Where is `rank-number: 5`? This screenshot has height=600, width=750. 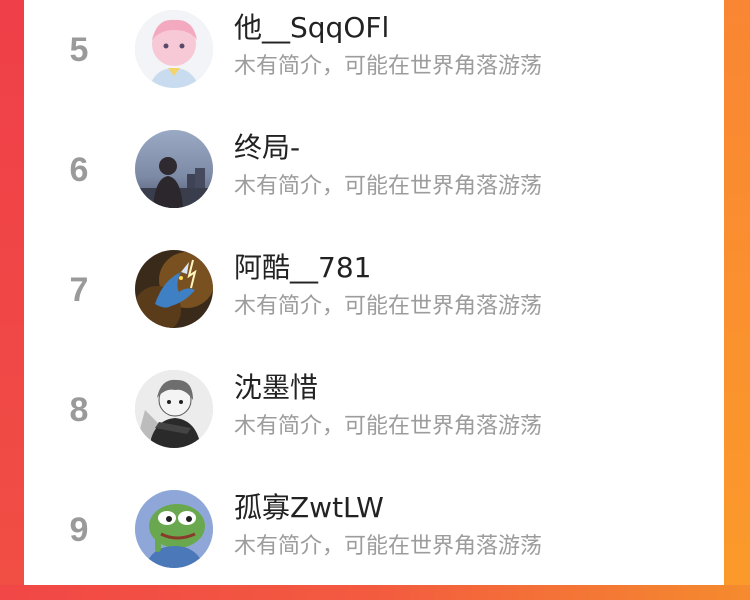 rank-number: 5 is located at coordinates (79, 49).